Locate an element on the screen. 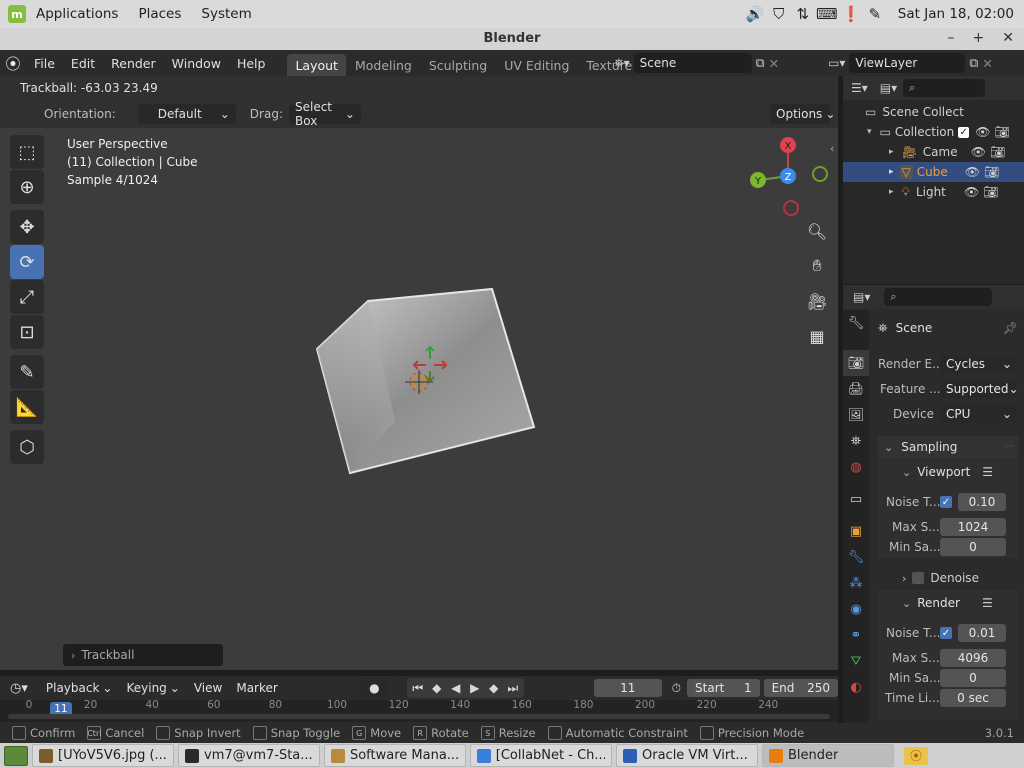 This screenshot has width=1024, height=768. render-engine-dropdown: Cycles ⌄ is located at coordinates (978, 364).